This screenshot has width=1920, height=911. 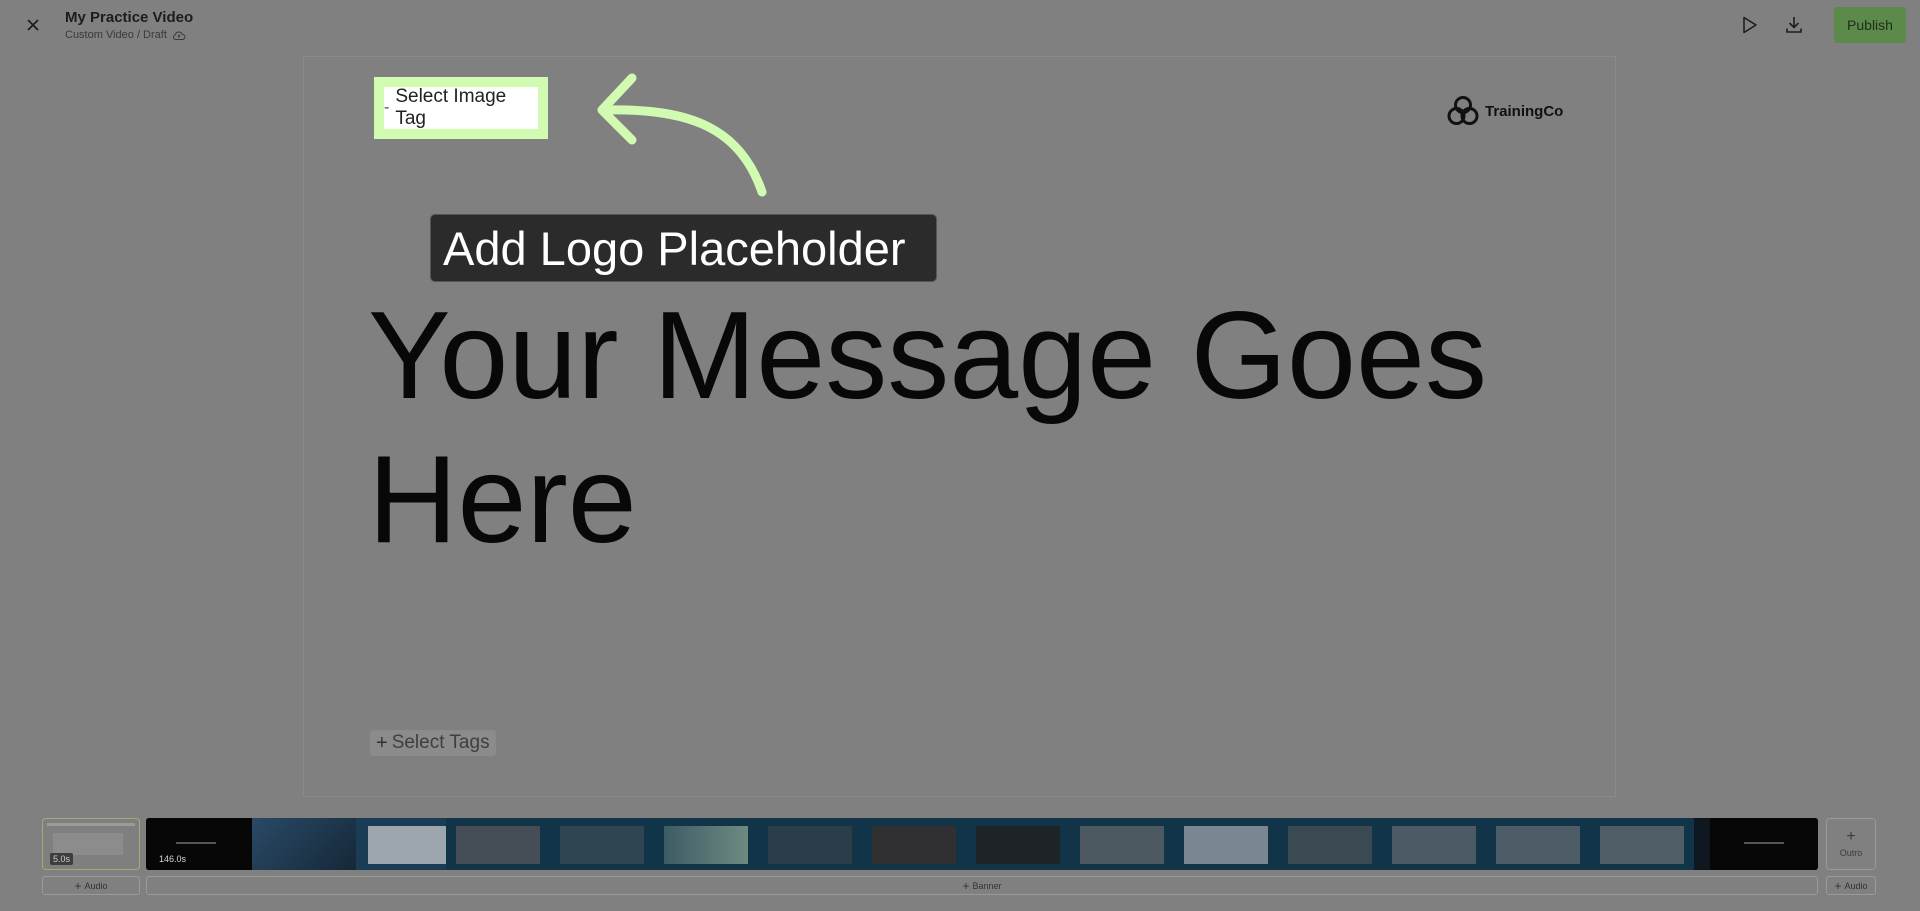 I want to click on select-tags-button: + Select Tags, so click(x=433, y=743).